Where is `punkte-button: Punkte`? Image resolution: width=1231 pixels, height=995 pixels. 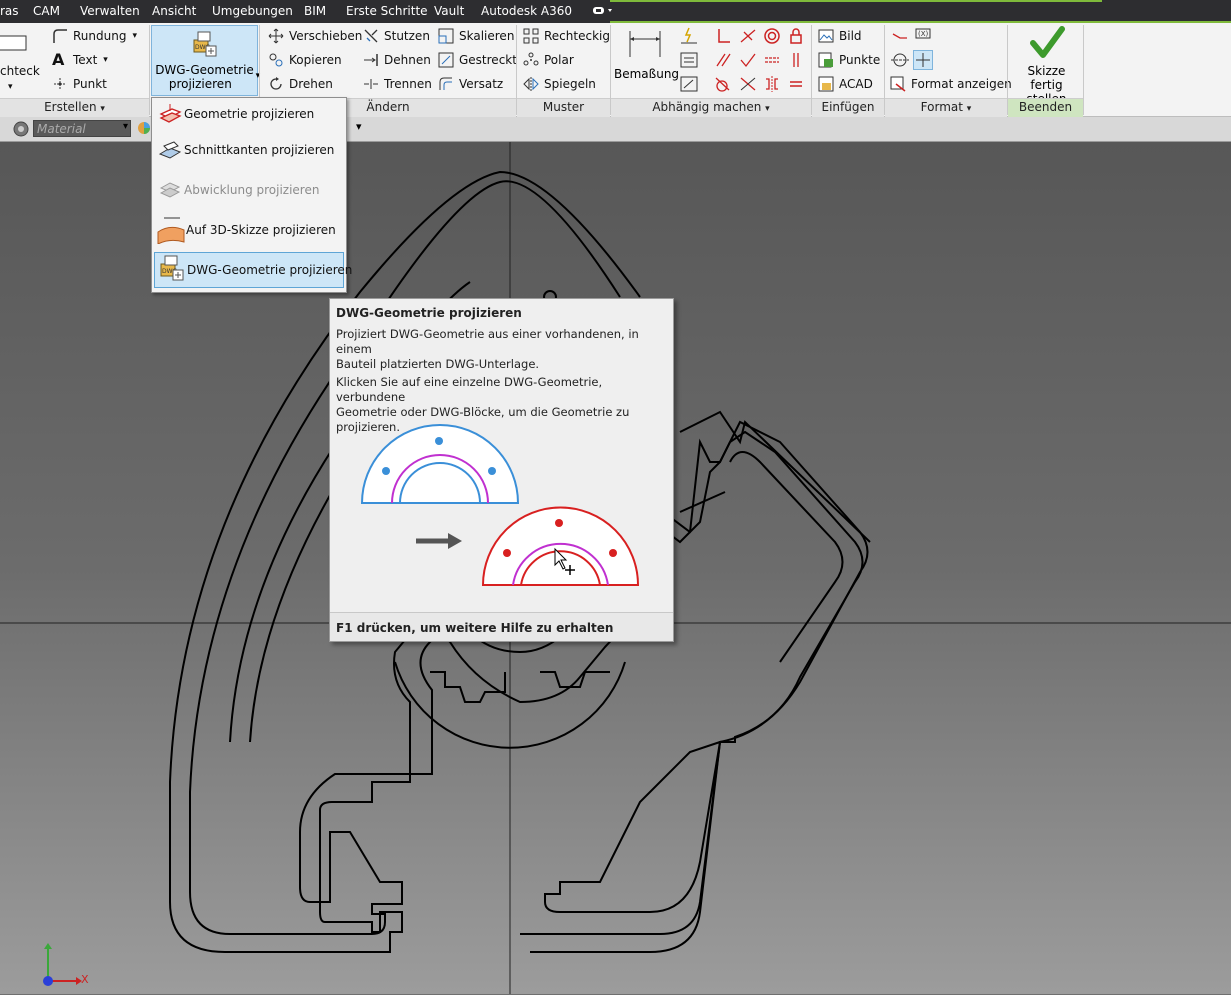 punkte-button: Punkte is located at coordinates (849, 60).